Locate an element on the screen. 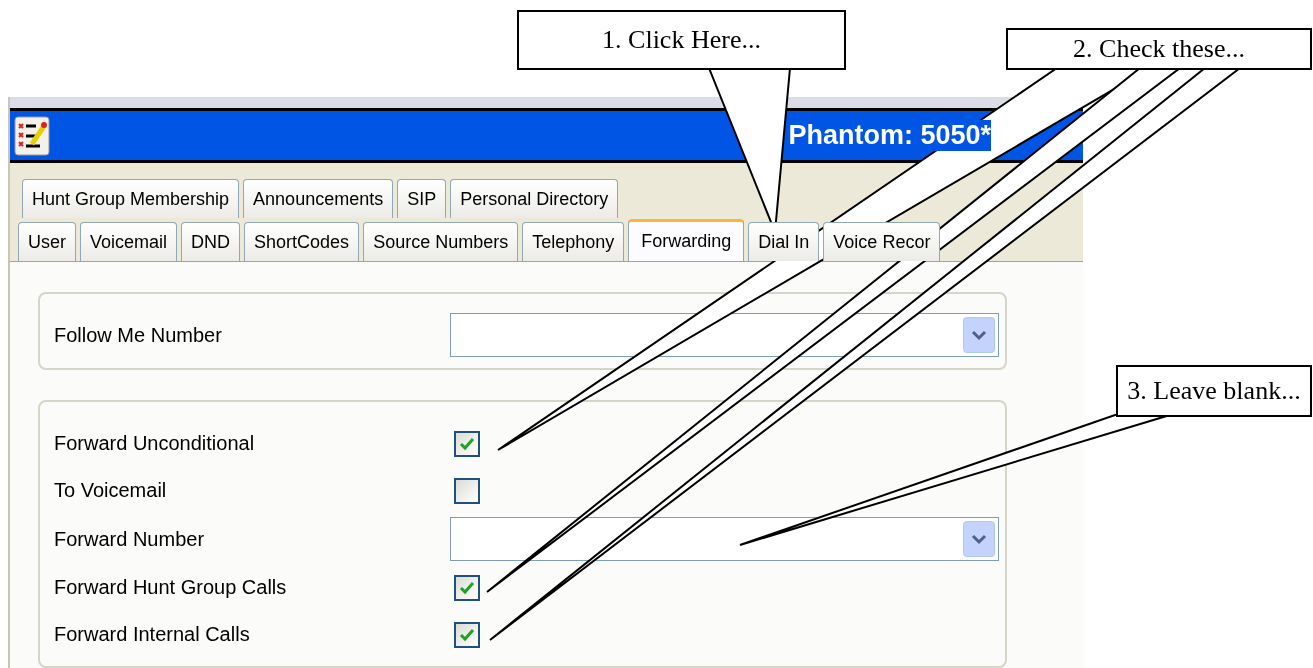 This screenshot has height=668, width=1313. tab: DND is located at coordinates (211, 241).